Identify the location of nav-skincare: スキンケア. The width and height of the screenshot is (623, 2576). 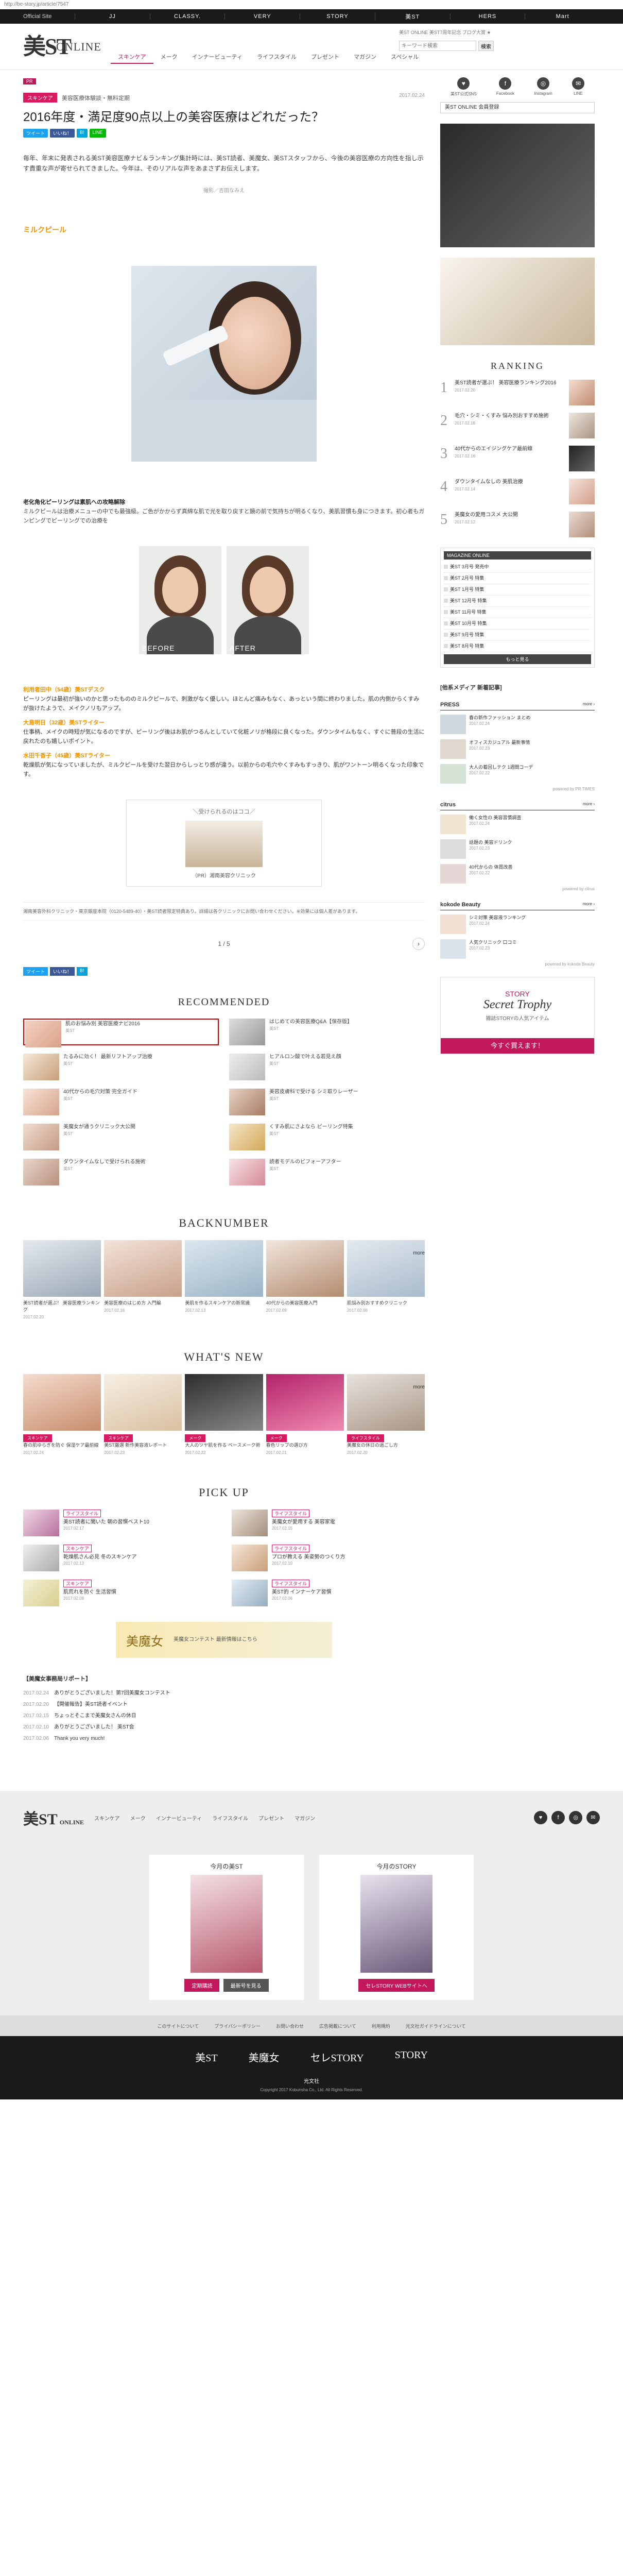
(132, 57).